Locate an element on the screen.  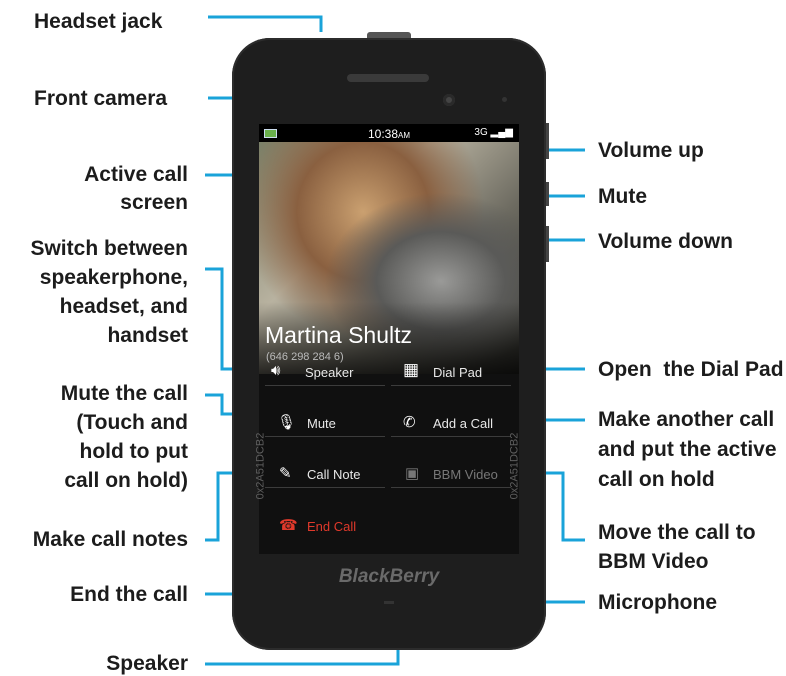
add-call-button: ✆ Add a Call is located at coordinates (451, 422).